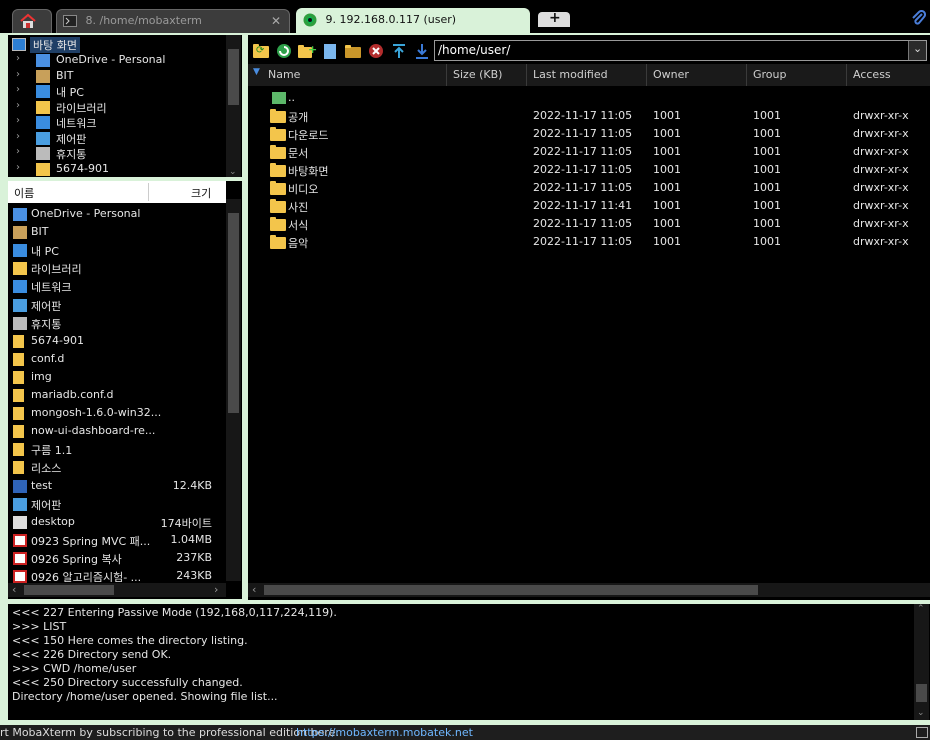 This screenshot has height=740, width=930. Describe the element at coordinates (116, 286) in the screenshot. I see `list-item: 네트워크` at that location.